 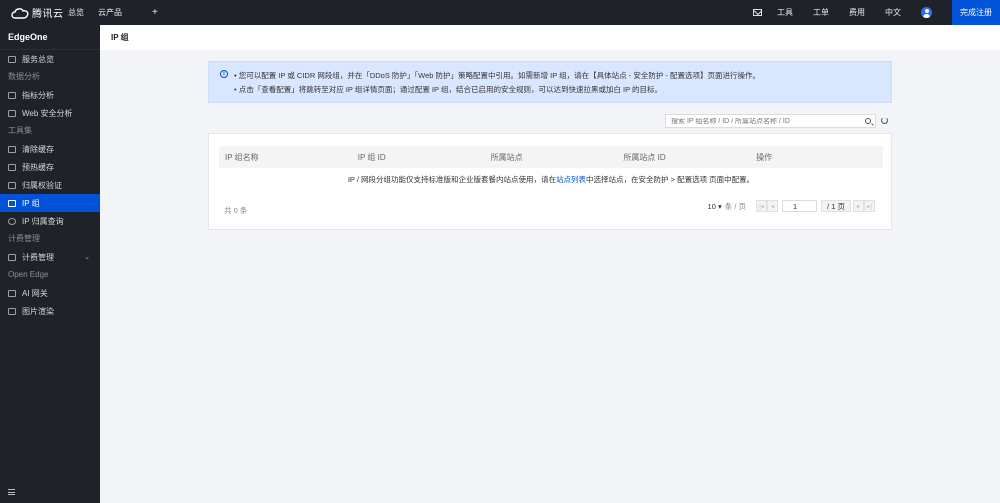 I want to click on empty-text-after: 中选择站点，在安全防护 > 配置选项 页面中配置。, so click(x=670, y=179).